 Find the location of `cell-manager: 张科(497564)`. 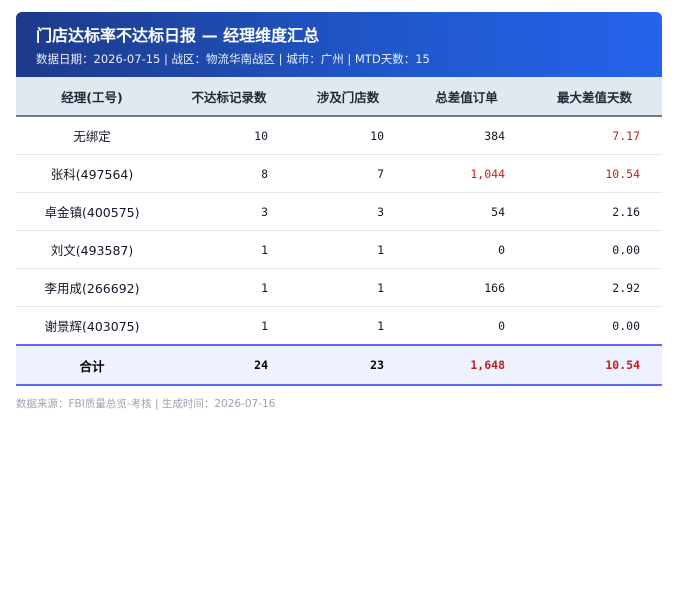

cell-manager: 张科(497564) is located at coordinates (92, 173).